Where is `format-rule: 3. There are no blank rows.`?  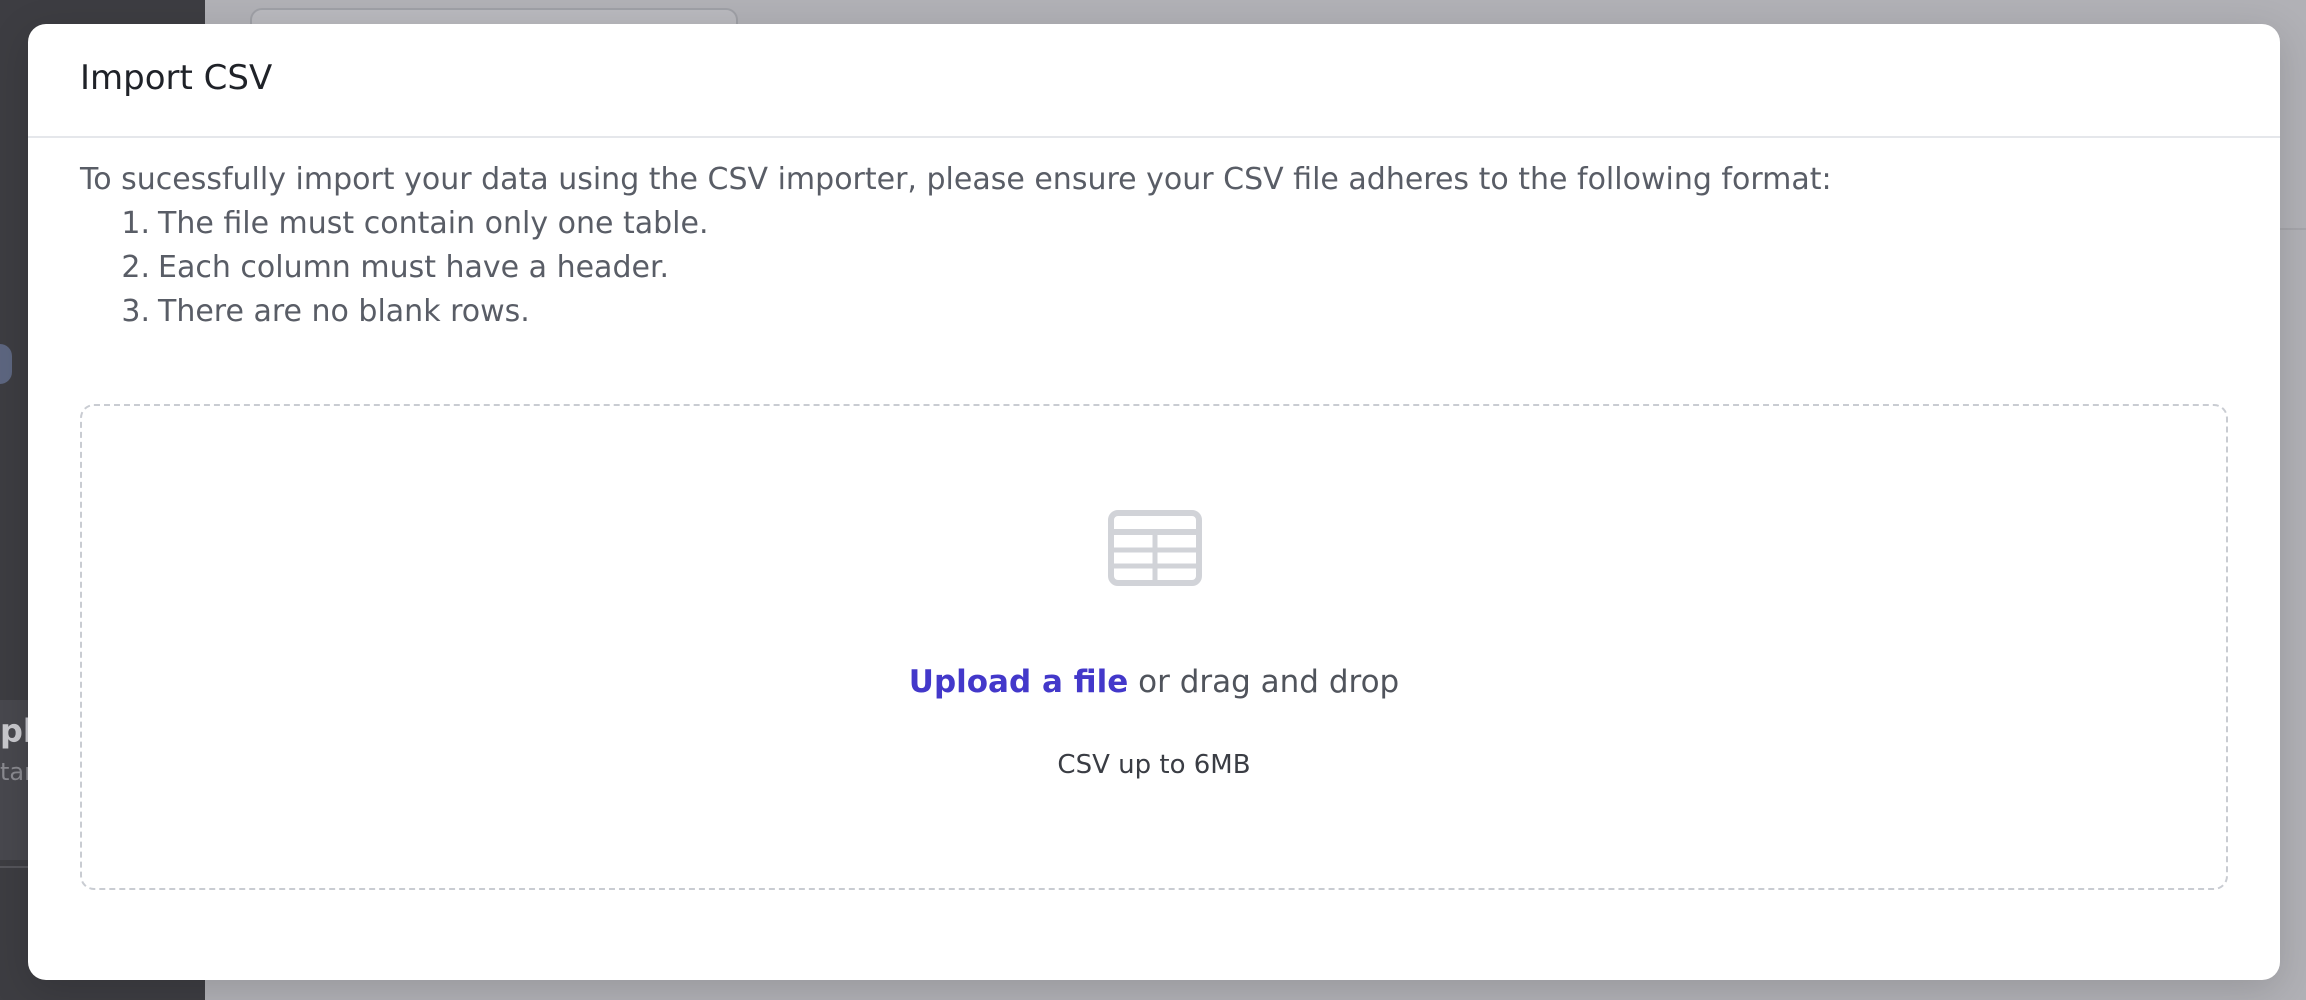
format-rule: 3. There are no blank rows. is located at coordinates (975, 312).